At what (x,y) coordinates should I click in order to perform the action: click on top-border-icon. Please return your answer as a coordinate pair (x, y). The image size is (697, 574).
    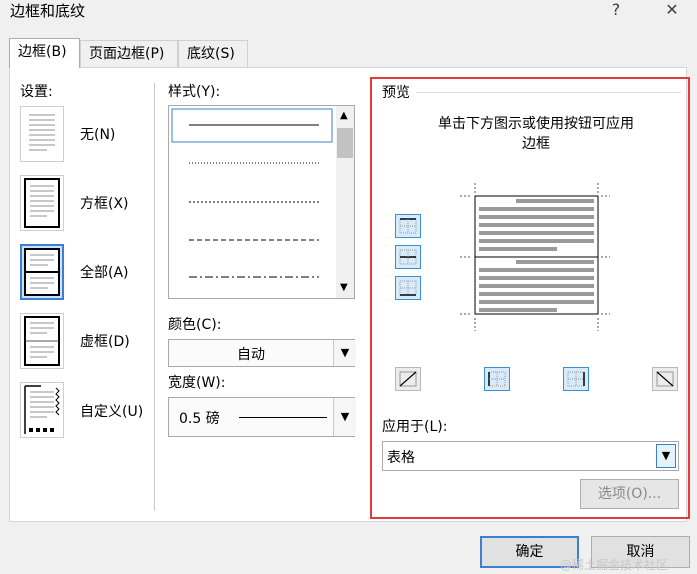
    Looking at the image, I should click on (408, 226).